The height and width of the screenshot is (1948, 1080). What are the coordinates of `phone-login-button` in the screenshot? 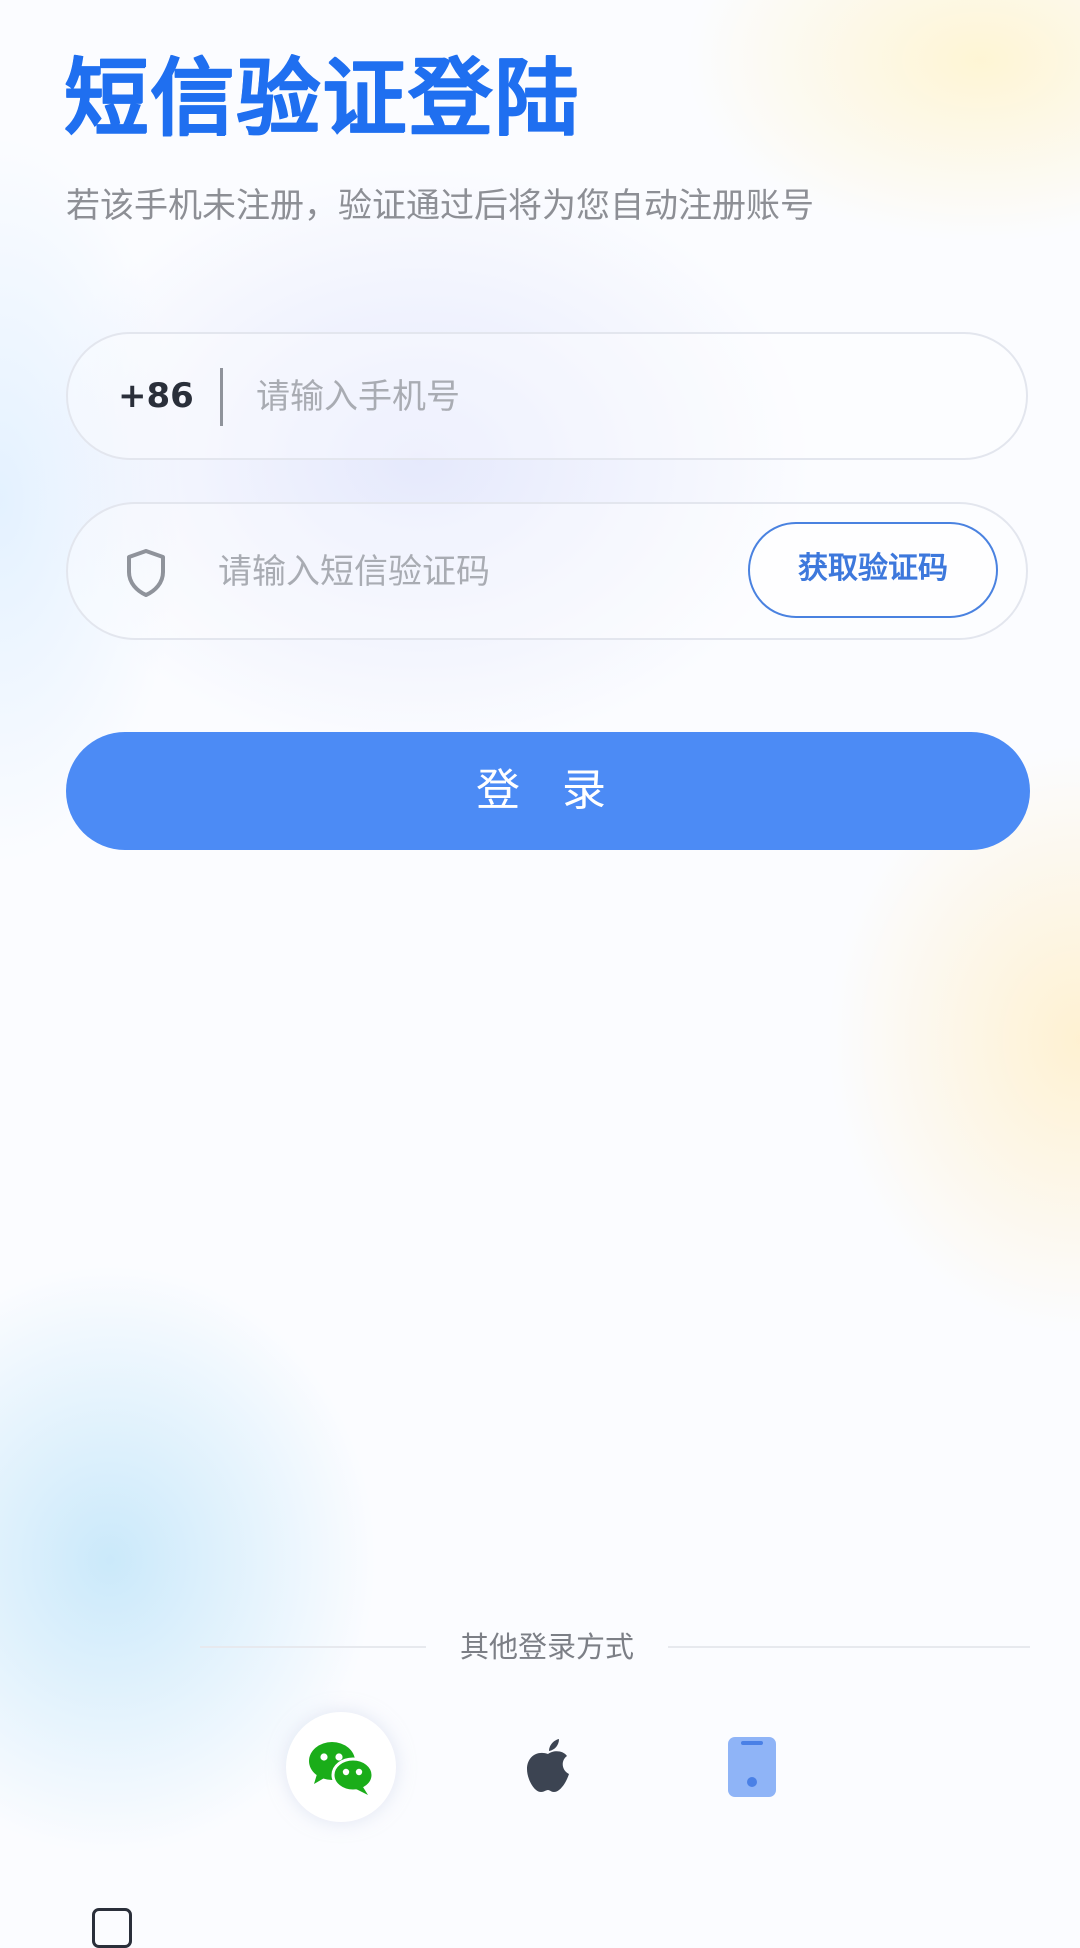 It's located at (752, 1767).